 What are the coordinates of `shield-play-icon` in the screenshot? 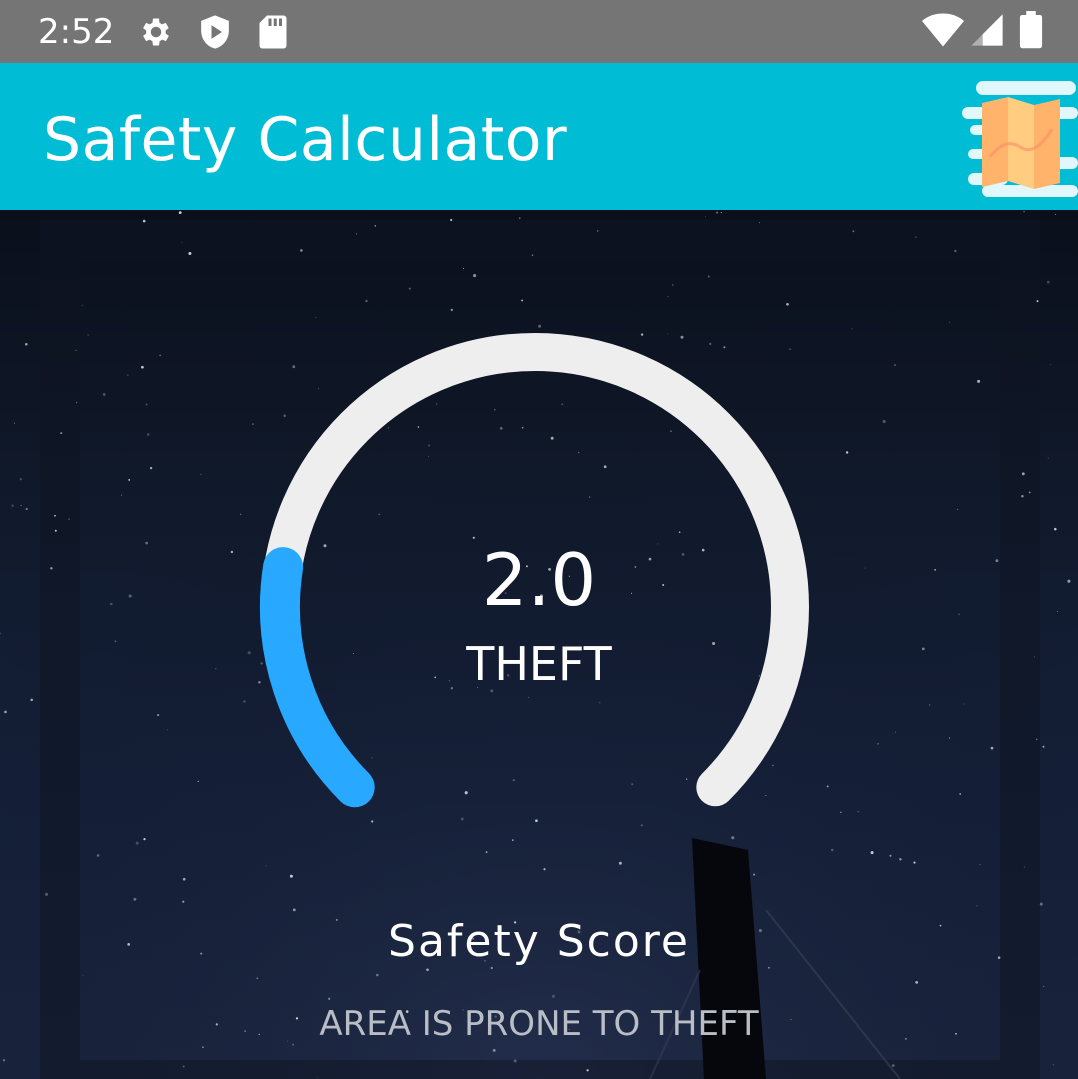 It's located at (215, 32).